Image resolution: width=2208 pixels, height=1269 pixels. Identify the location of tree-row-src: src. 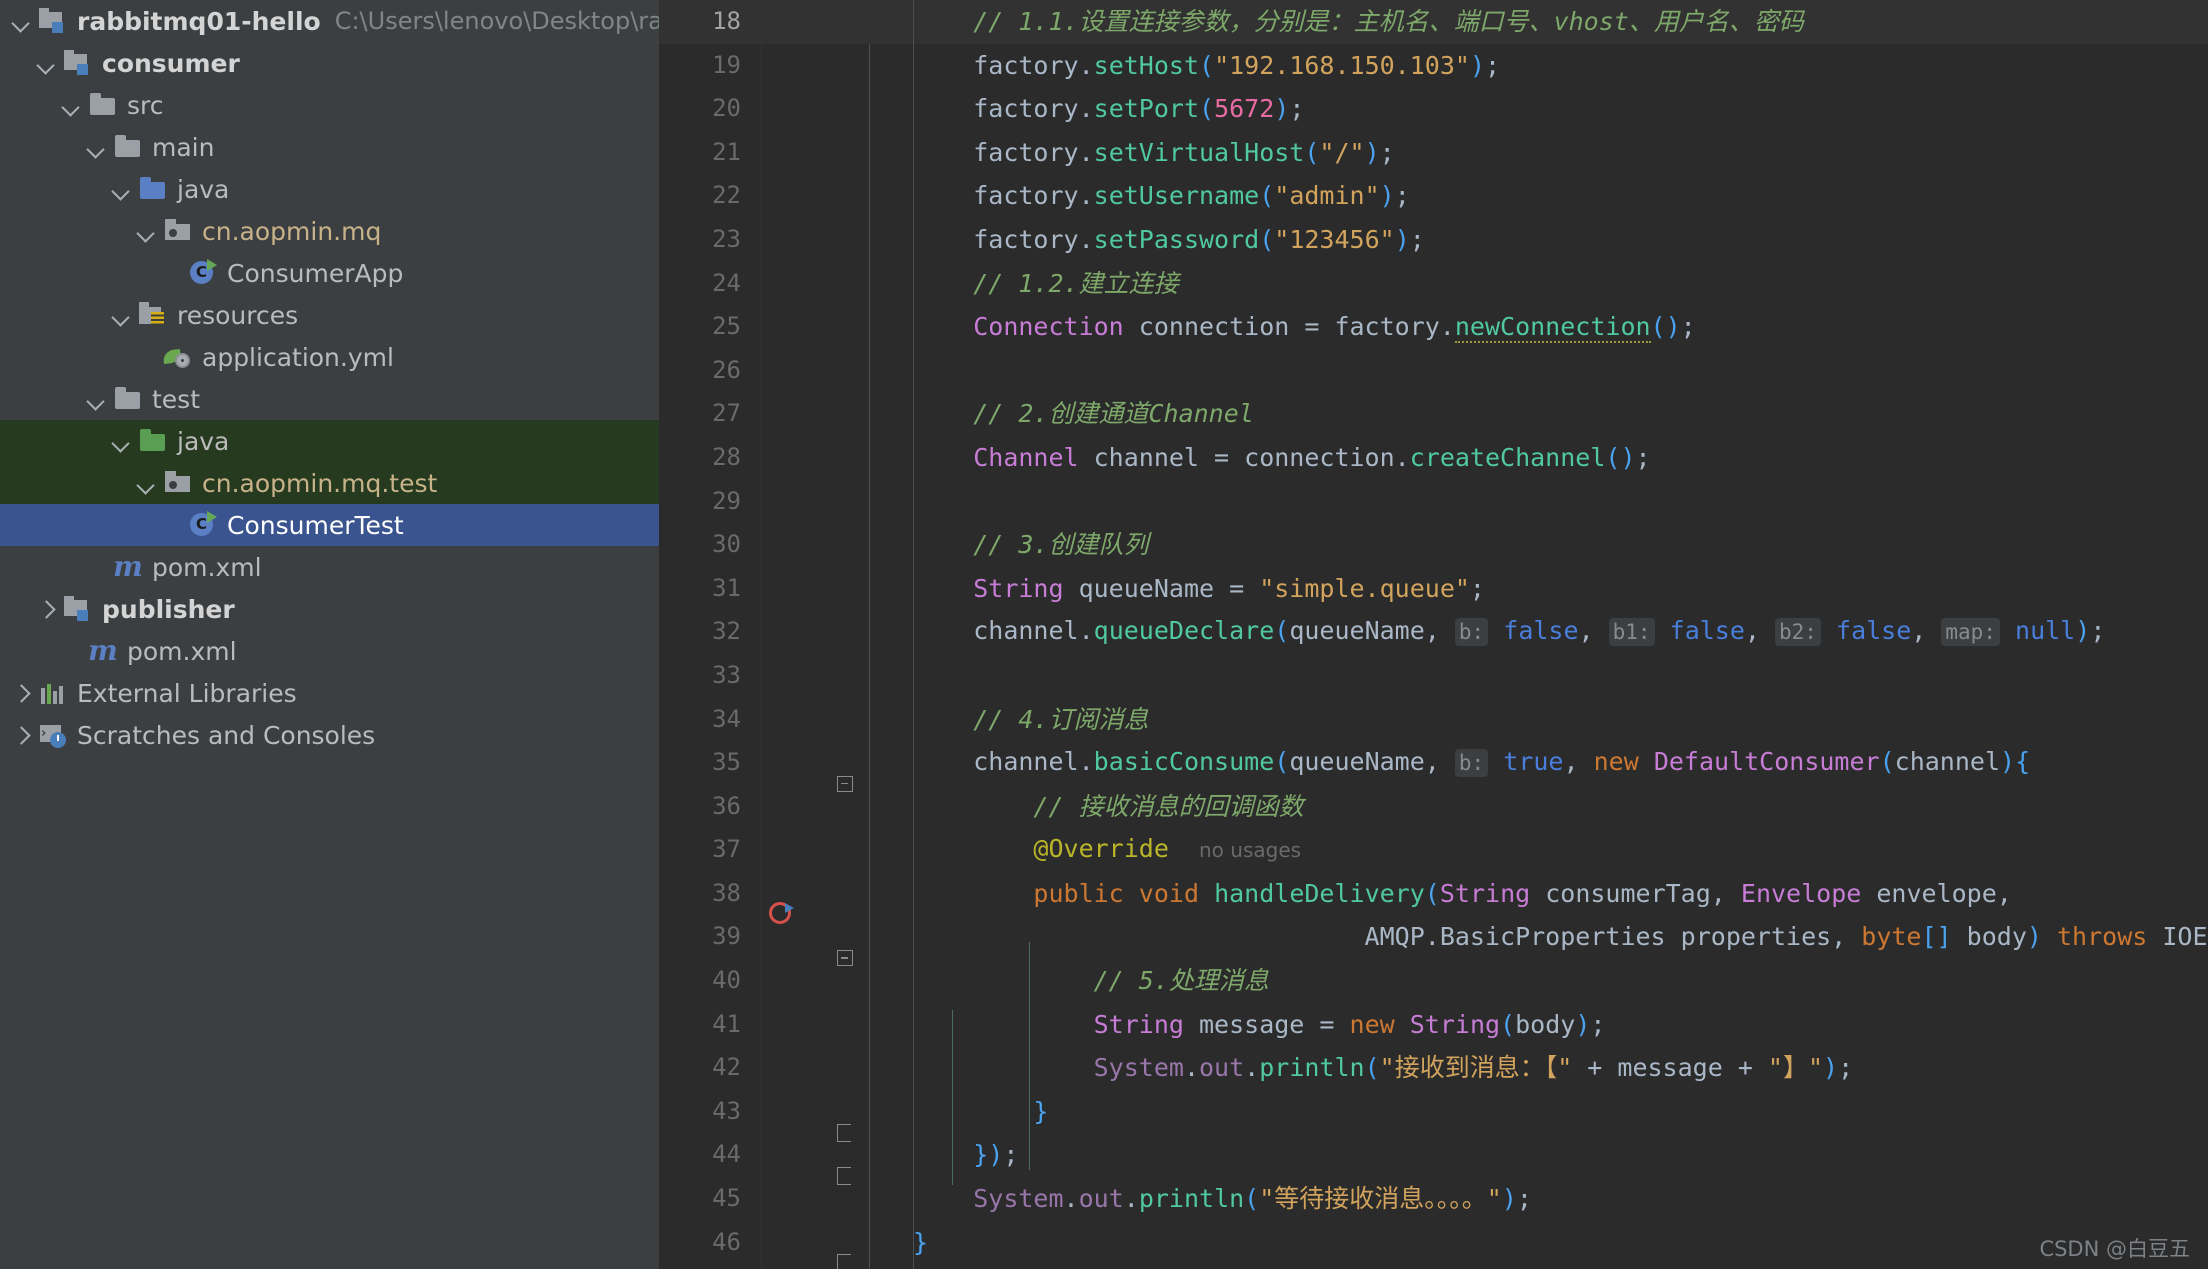
(329, 105).